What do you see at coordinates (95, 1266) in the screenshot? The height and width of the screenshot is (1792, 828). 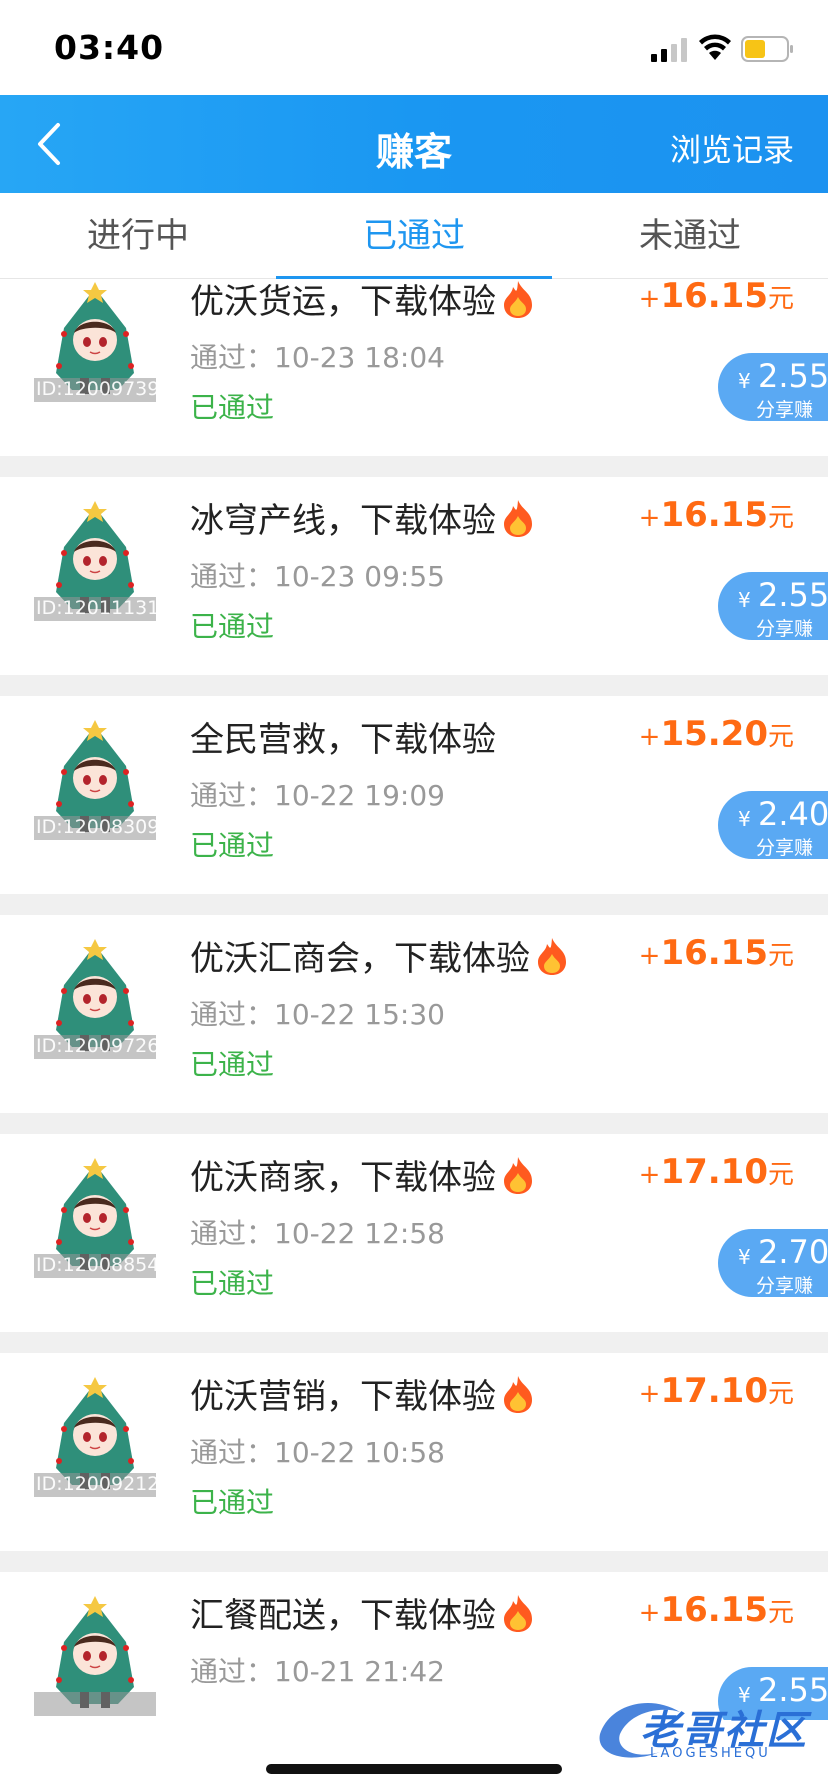 I see `avatar-id-label: ID:12008854` at bounding box center [95, 1266].